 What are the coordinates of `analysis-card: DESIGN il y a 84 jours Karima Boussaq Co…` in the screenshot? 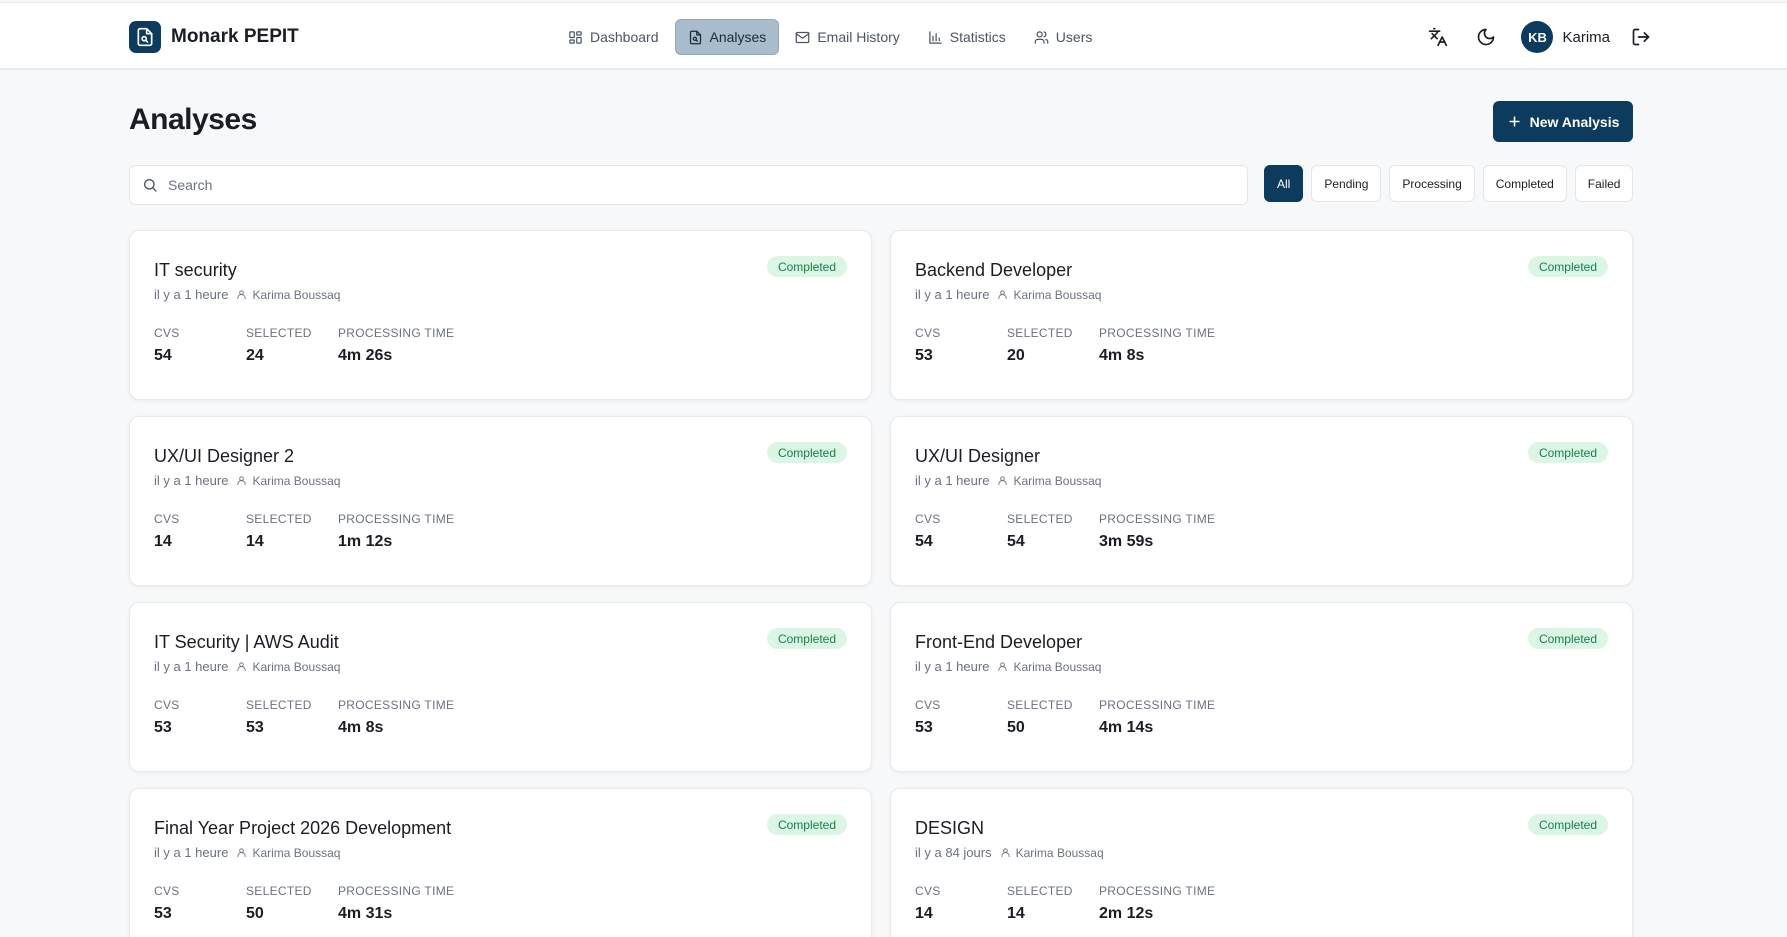 It's located at (1261, 862).